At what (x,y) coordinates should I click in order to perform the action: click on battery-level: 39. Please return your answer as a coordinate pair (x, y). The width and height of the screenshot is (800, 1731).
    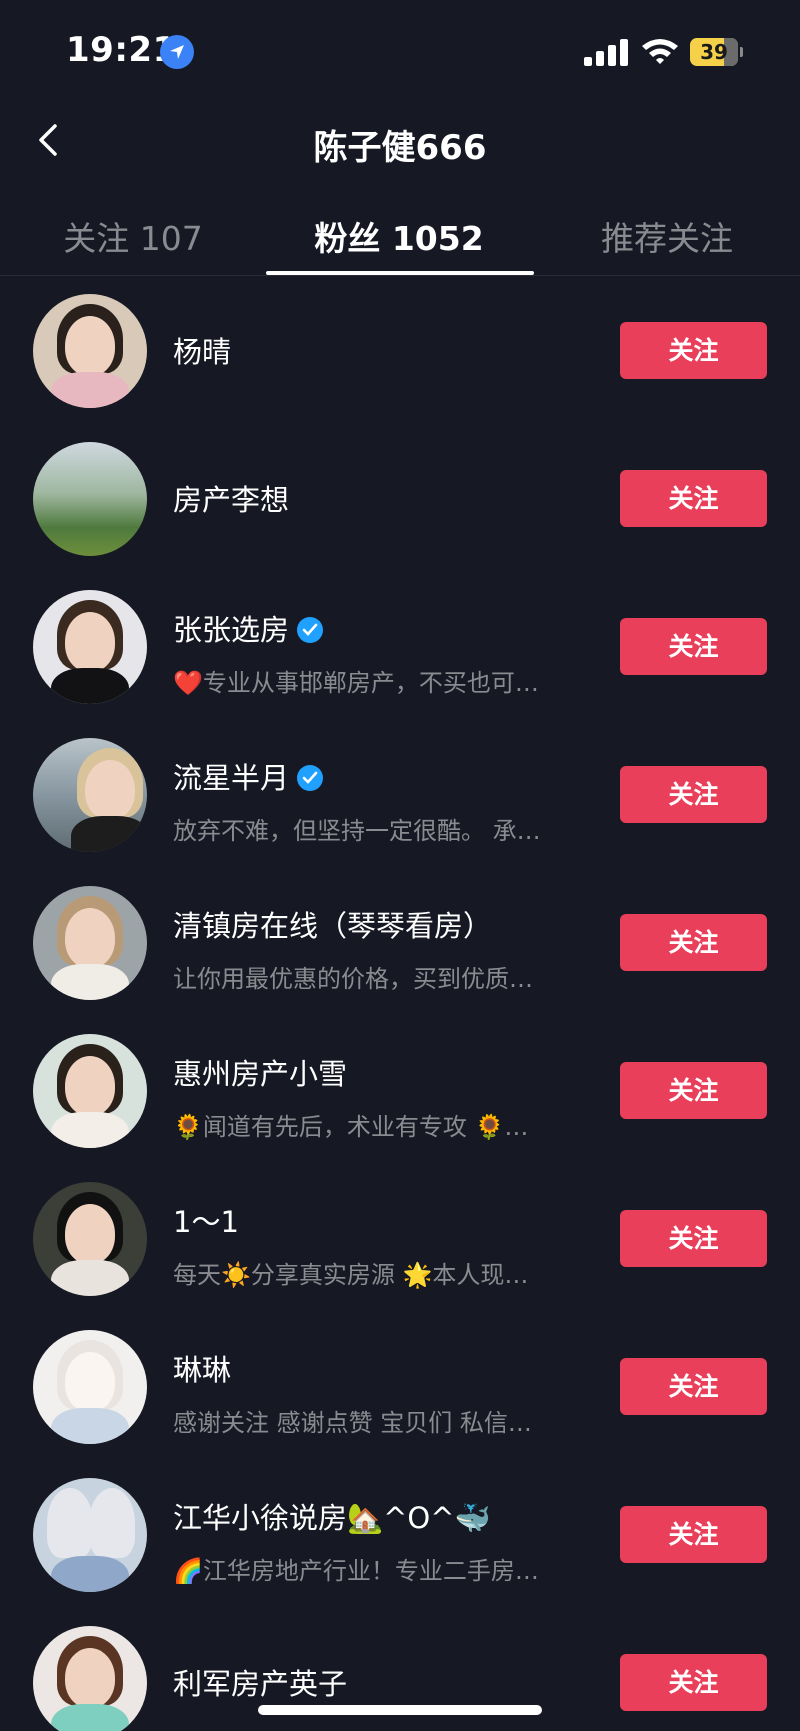
    Looking at the image, I should click on (714, 52).